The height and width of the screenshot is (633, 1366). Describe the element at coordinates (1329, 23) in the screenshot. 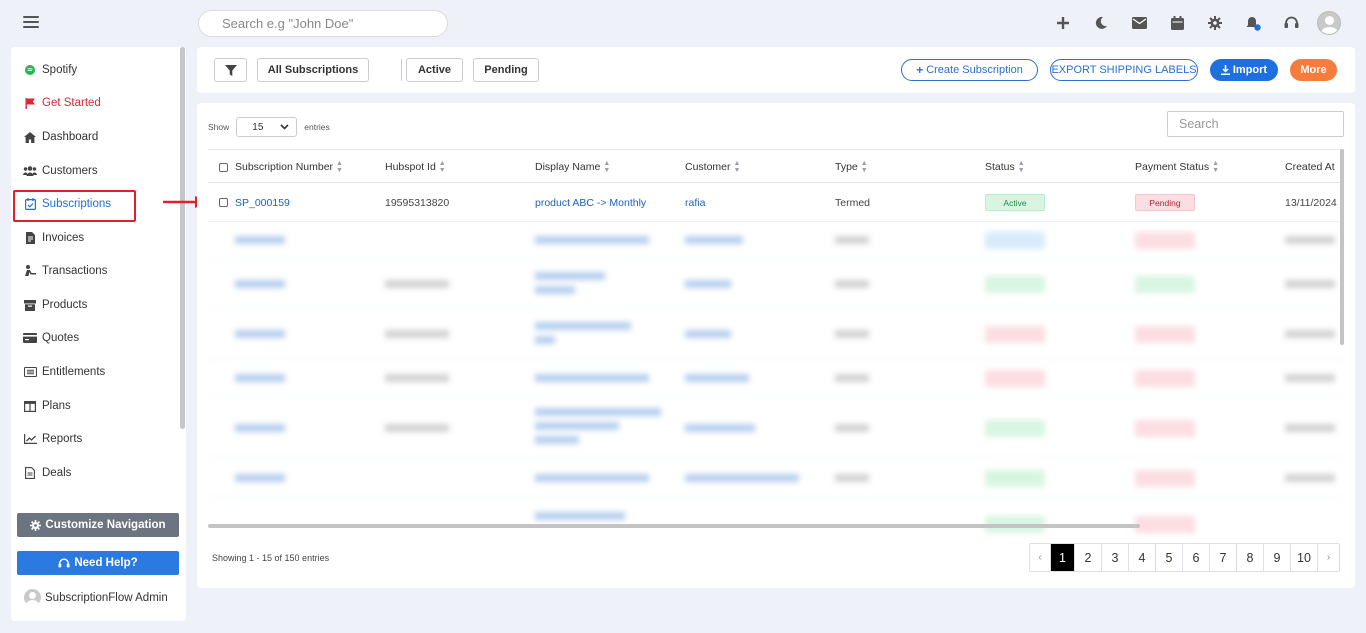

I see `user-avatar` at that location.